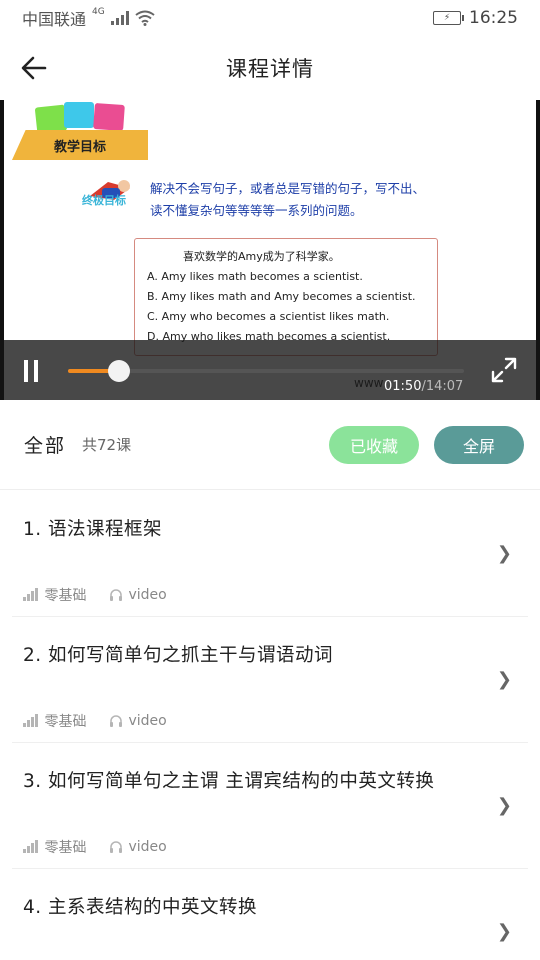  Describe the element at coordinates (403, 386) in the screenshot. I see `current-time: 01:50` at that location.